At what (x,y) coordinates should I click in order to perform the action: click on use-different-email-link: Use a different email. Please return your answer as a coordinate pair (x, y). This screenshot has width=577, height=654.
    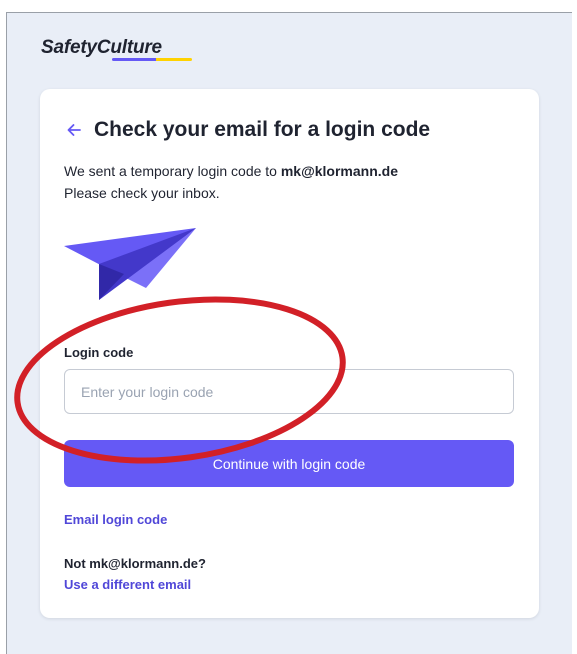
    Looking at the image, I should click on (127, 584).